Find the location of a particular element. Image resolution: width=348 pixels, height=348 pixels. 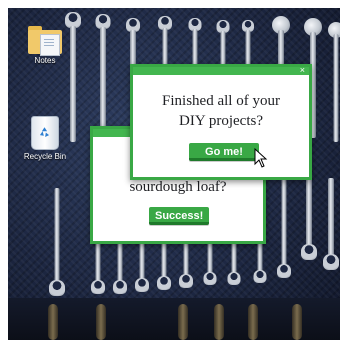

go-me-button: Go me! is located at coordinates (224, 152).